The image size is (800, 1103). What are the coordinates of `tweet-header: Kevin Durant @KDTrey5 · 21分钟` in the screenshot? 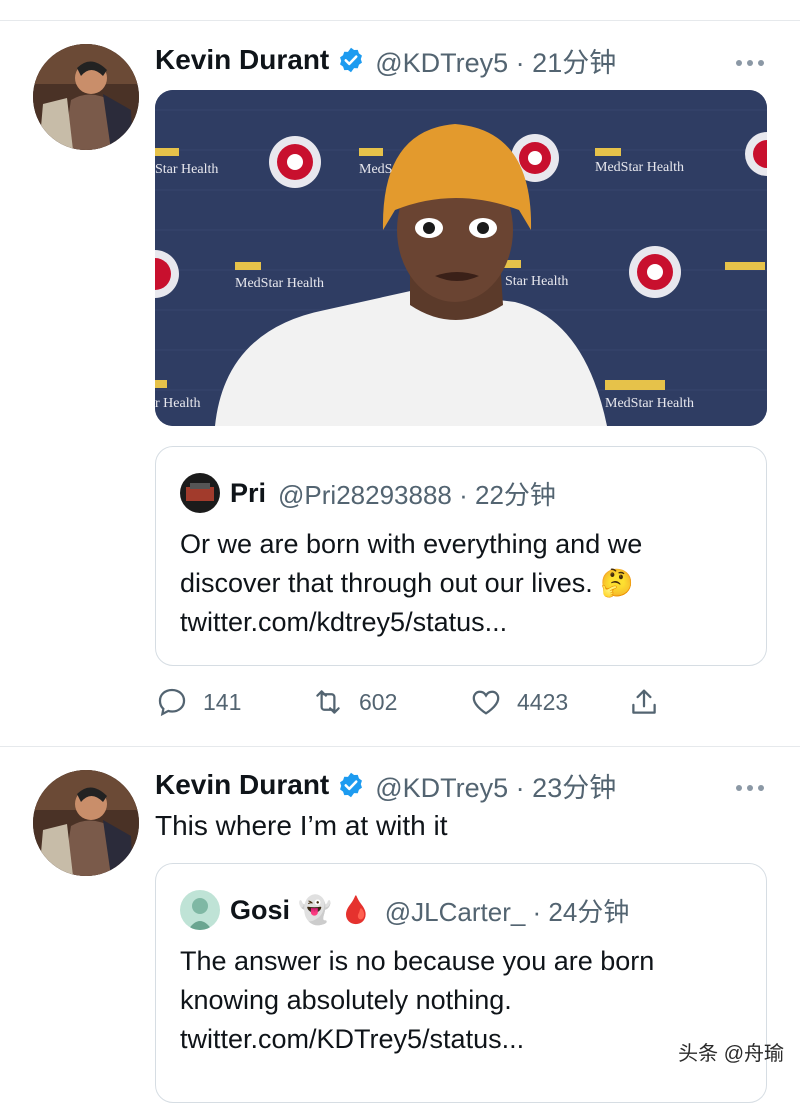 It's located at (385, 60).